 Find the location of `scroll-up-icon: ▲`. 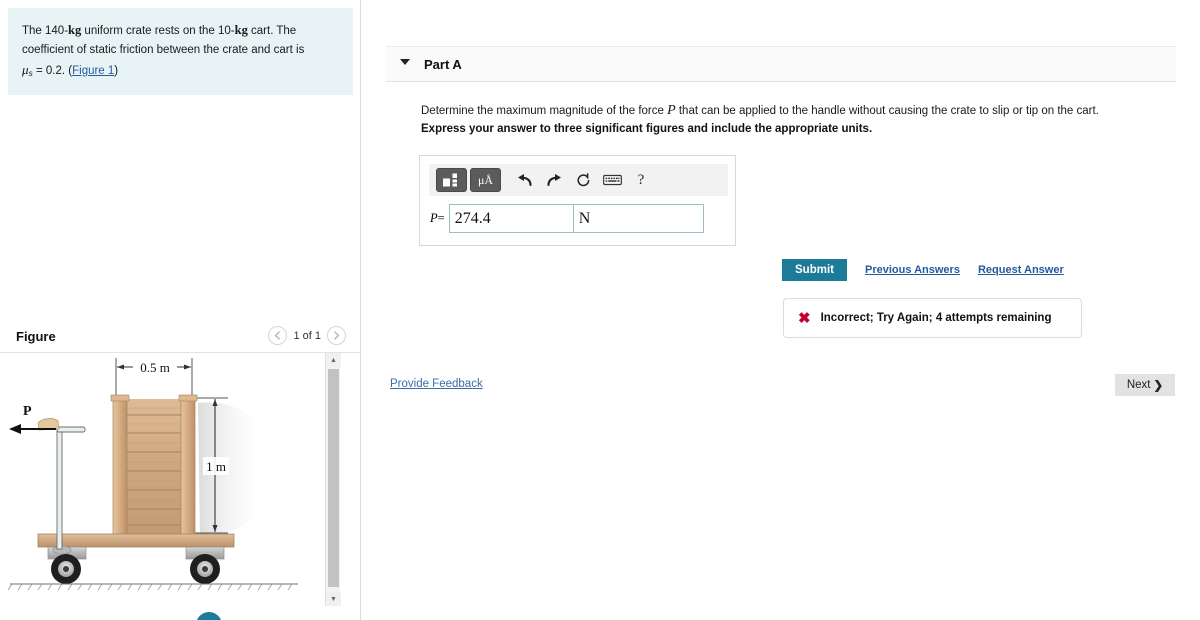

scroll-up-icon: ▲ is located at coordinates (333, 360).